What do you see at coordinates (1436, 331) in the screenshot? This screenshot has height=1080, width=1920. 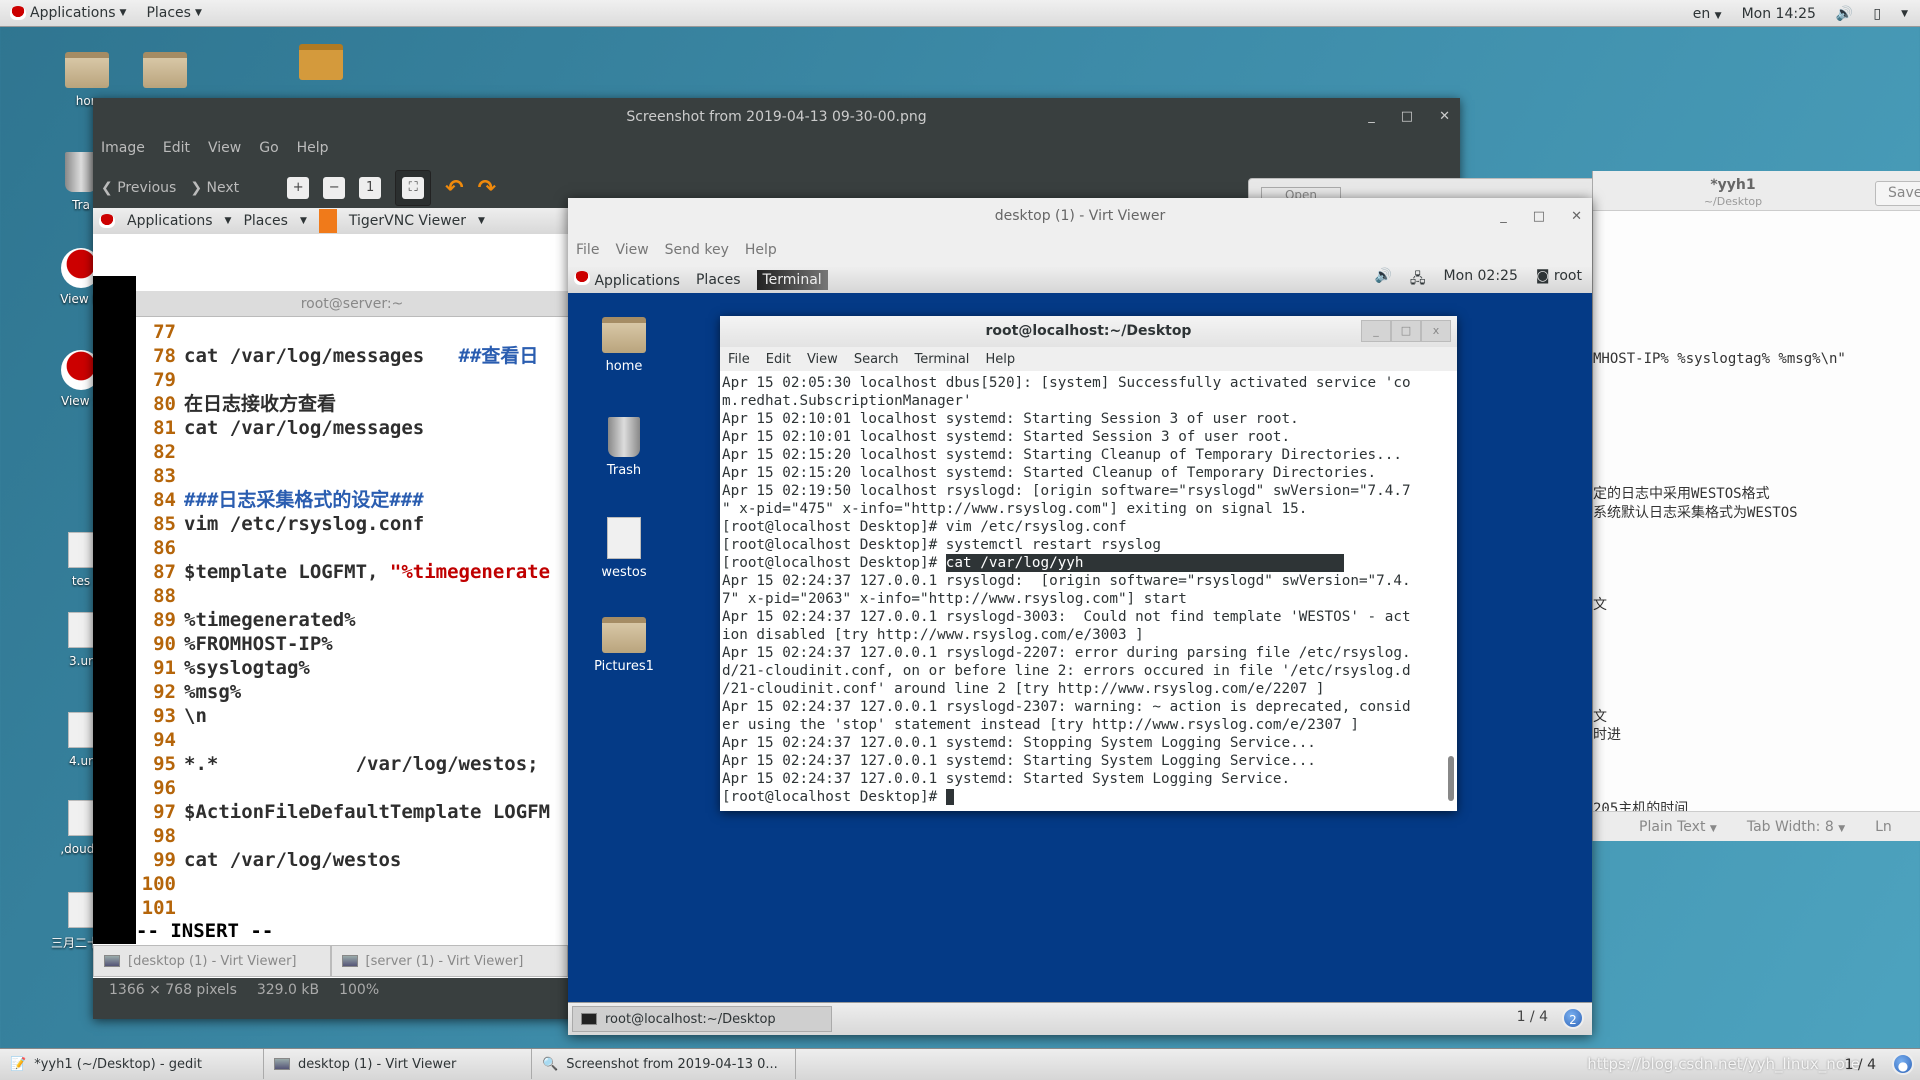 I see `close-button: x` at bounding box center [1436, 331].